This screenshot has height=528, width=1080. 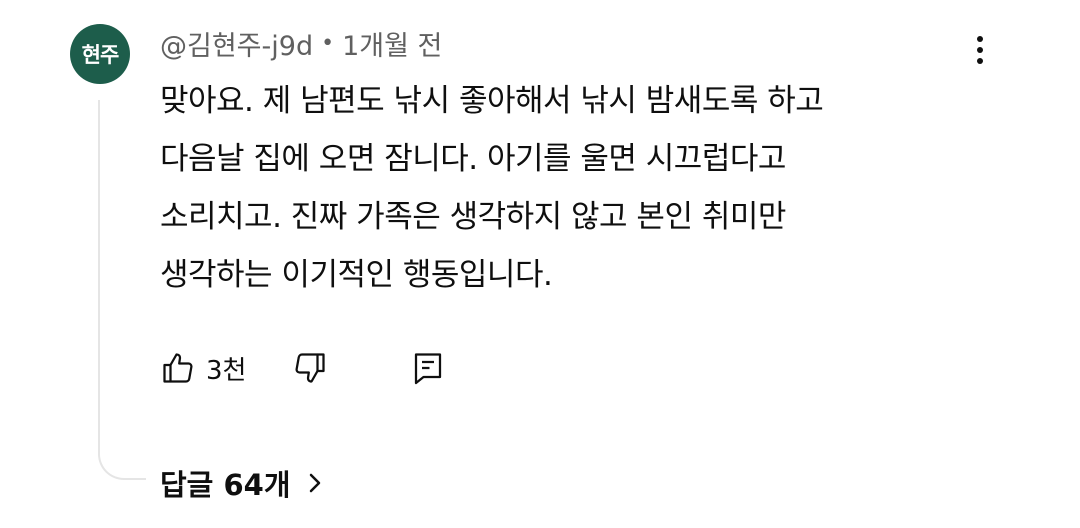 I want to click on like-count: 3천, so click(x=226, y=370).